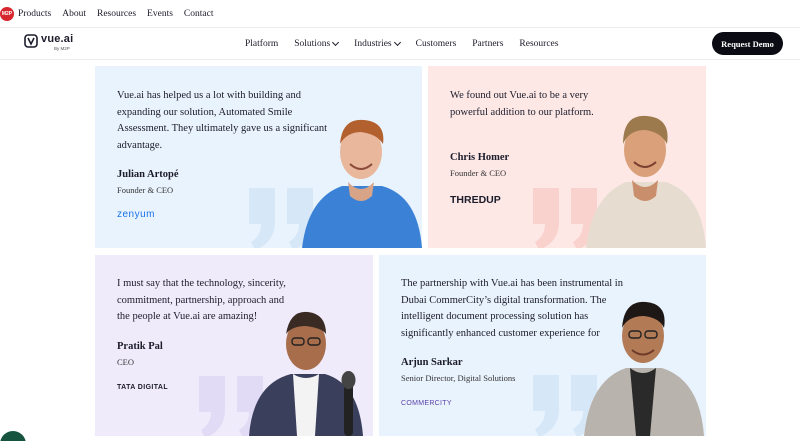 This screenshot has height=441, width=800. I want to click on testimonial-name: Pratik Pal, so click(140, 346).